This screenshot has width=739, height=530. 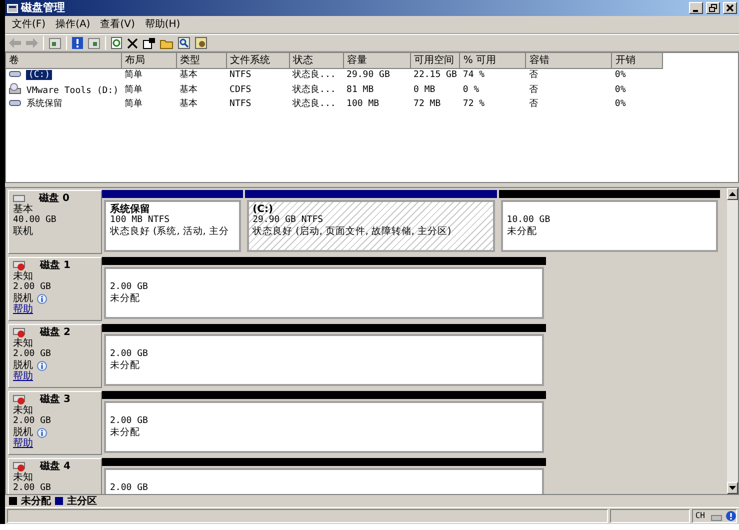 I want to click on partition-panel: 10.00 GB 未分配, so click(x=609, y=226).